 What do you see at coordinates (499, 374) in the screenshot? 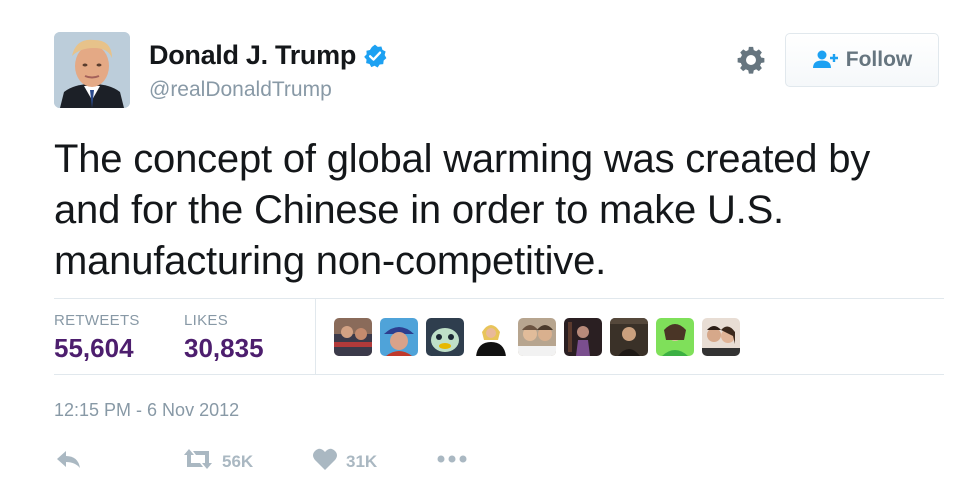
I see `stats-divider-bottom` at bounding box center [499, 374].